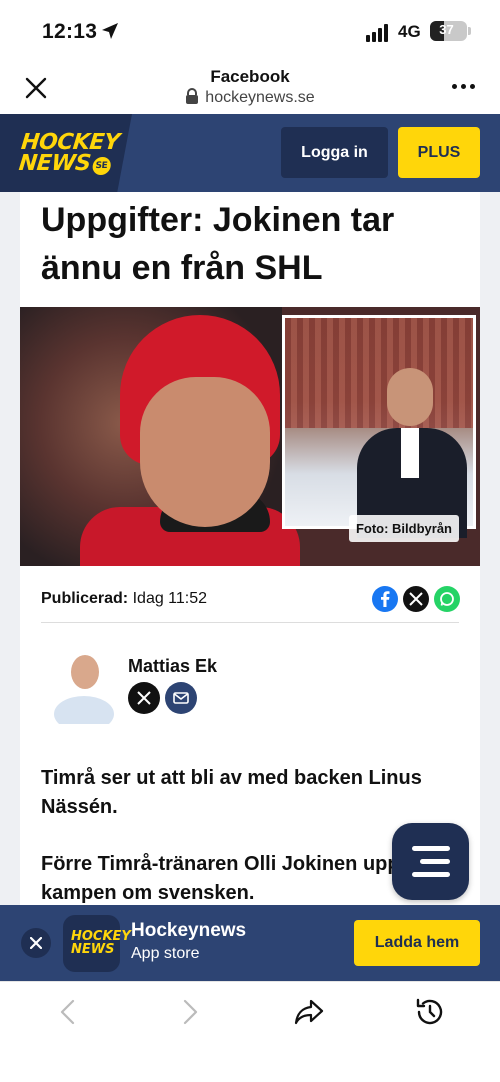 The height and width of the screenshot is (1082, 500). I want to click on more-options-icon, so click(463, 86).